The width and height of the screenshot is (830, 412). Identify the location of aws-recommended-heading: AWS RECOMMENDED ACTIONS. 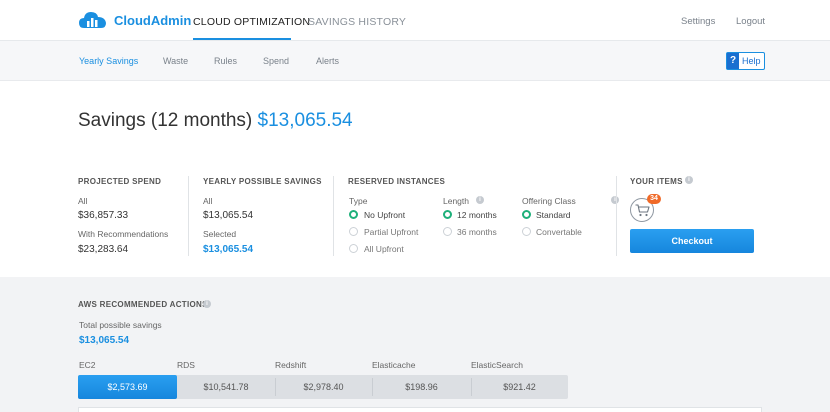
(143, 304).